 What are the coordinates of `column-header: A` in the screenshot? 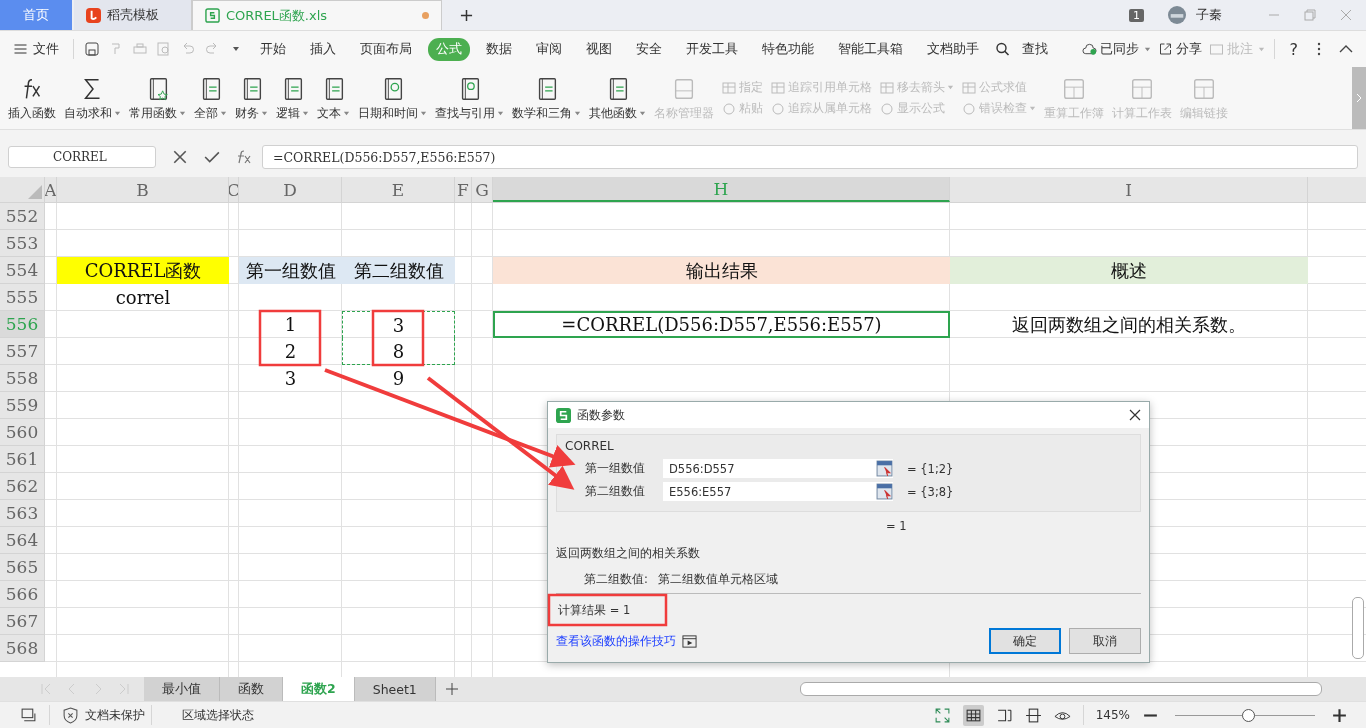 It's located at (51, 189).